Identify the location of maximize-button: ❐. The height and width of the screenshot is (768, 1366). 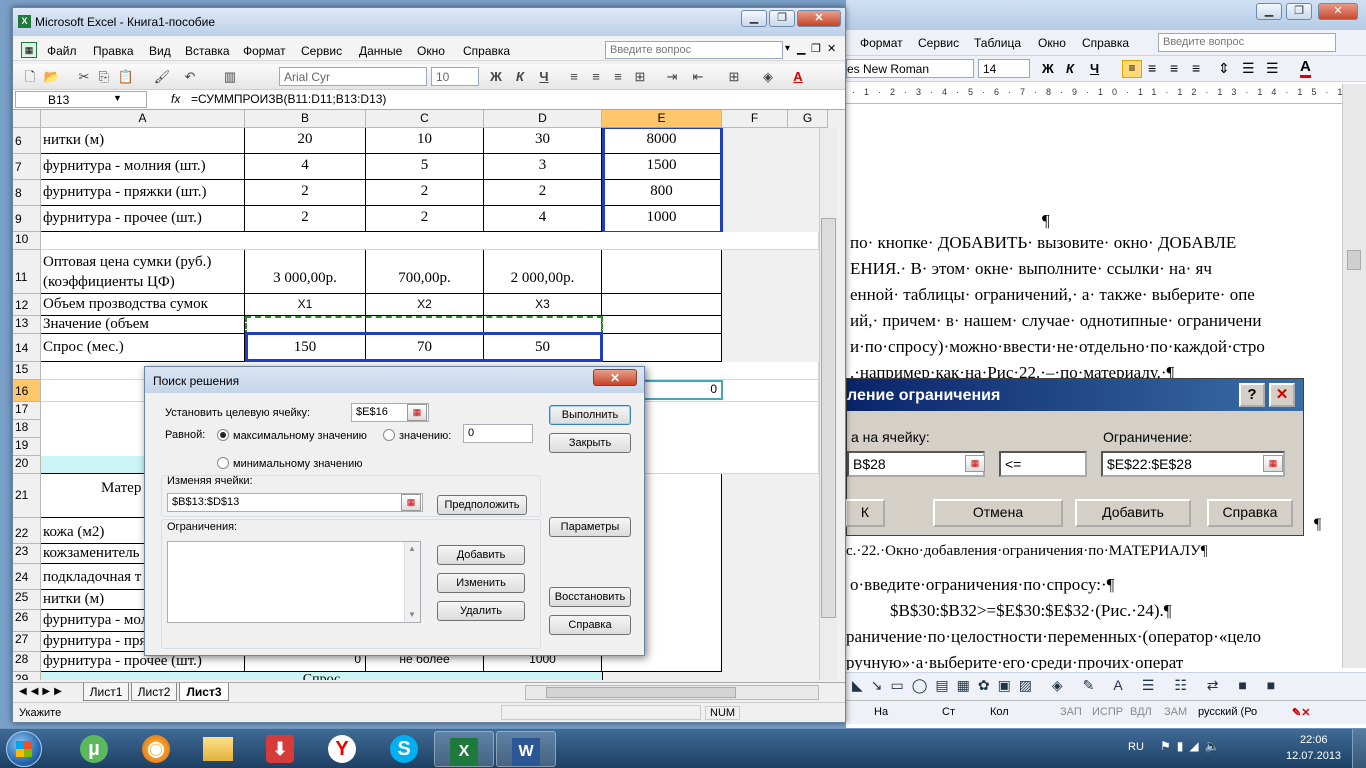
(782, 18).